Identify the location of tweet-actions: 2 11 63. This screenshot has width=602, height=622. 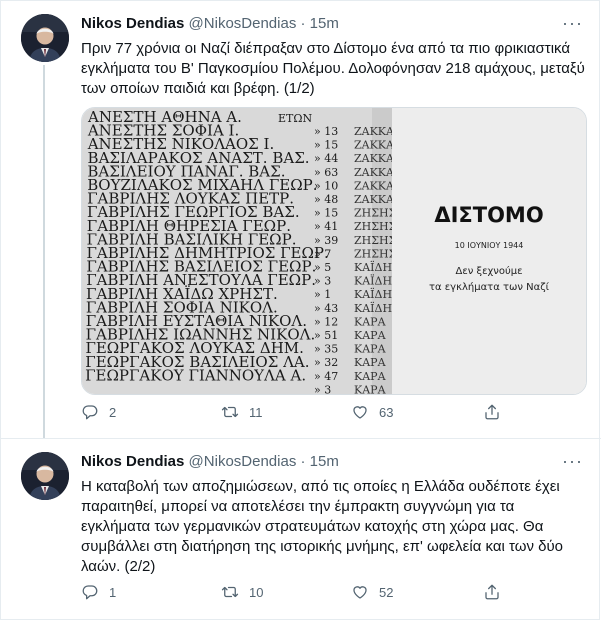
(333, 415).